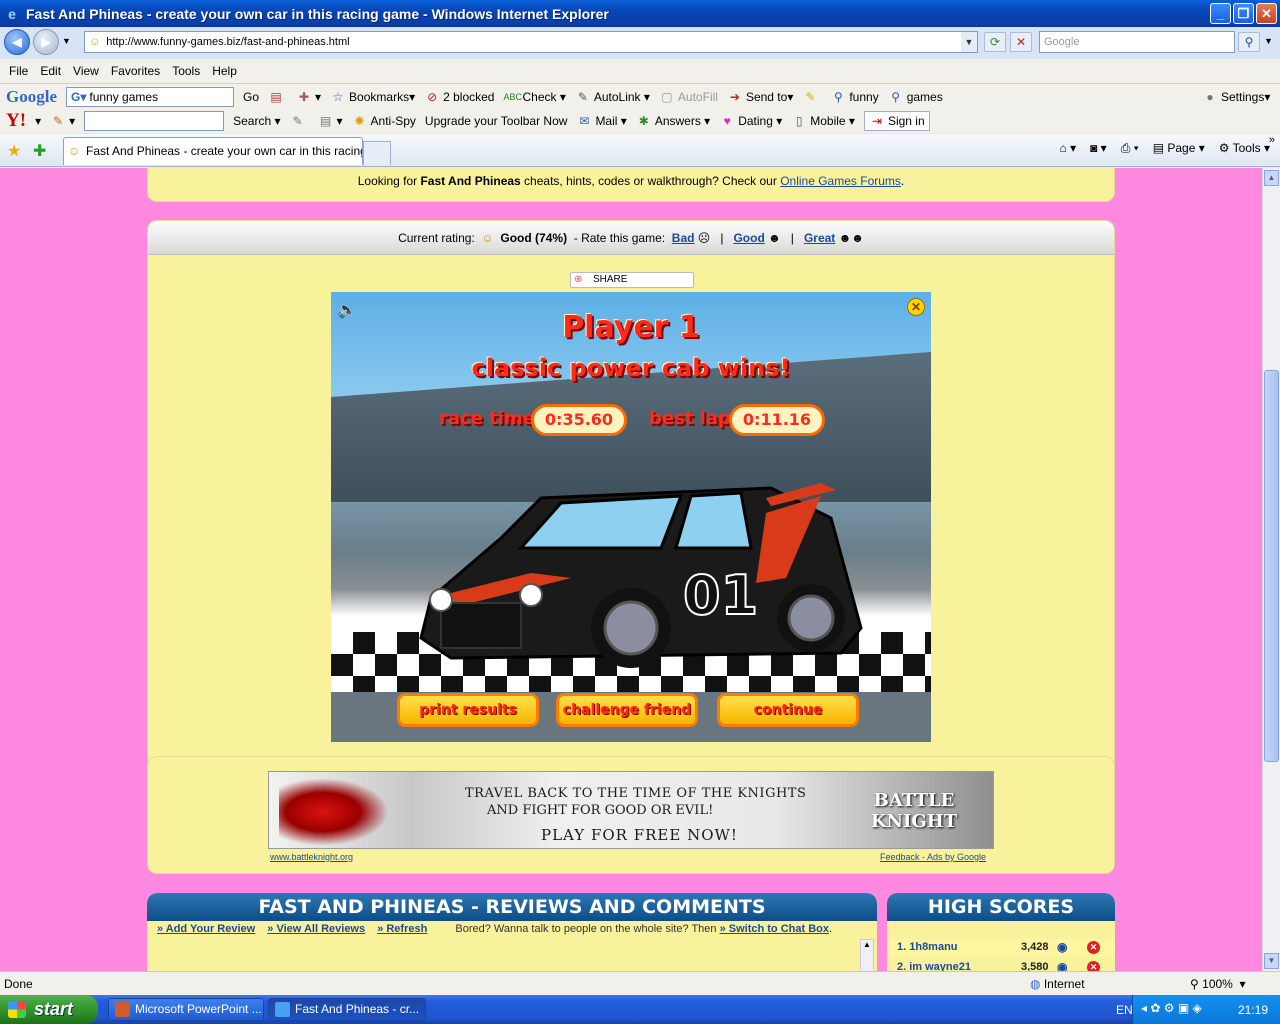 This screenshot has height=1024, width=1280. Describe the element at coordinates (1266, 13) in the screenshot. I see `close-button: ✕` at that location.